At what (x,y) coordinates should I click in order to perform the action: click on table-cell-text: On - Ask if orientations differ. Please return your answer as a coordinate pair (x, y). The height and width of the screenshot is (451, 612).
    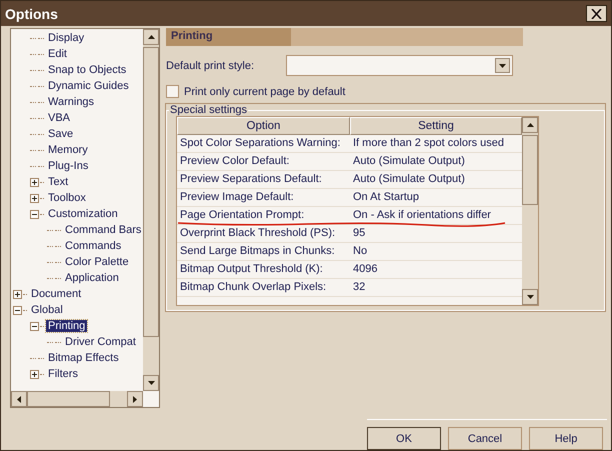
    Looking at the image, I should click on (422, 215).